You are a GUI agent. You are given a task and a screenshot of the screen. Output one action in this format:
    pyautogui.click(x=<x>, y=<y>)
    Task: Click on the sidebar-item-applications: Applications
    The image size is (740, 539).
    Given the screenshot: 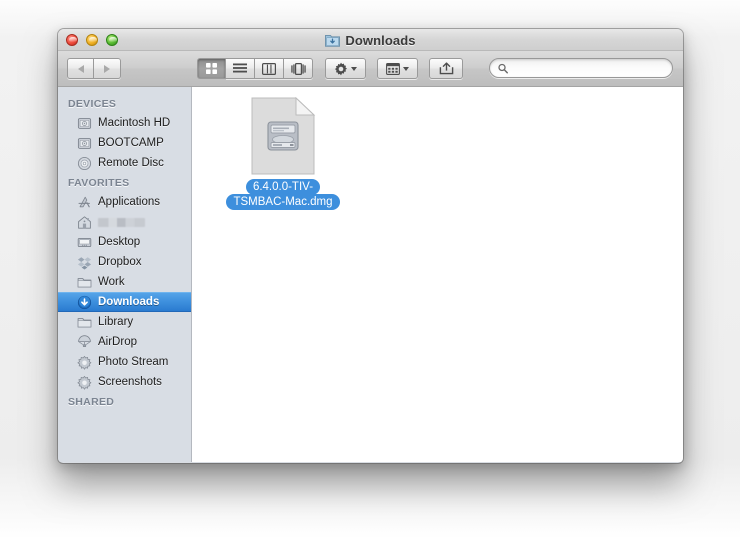 What is the action you would take?
    pyautogui.click(x=124, y=202)
    